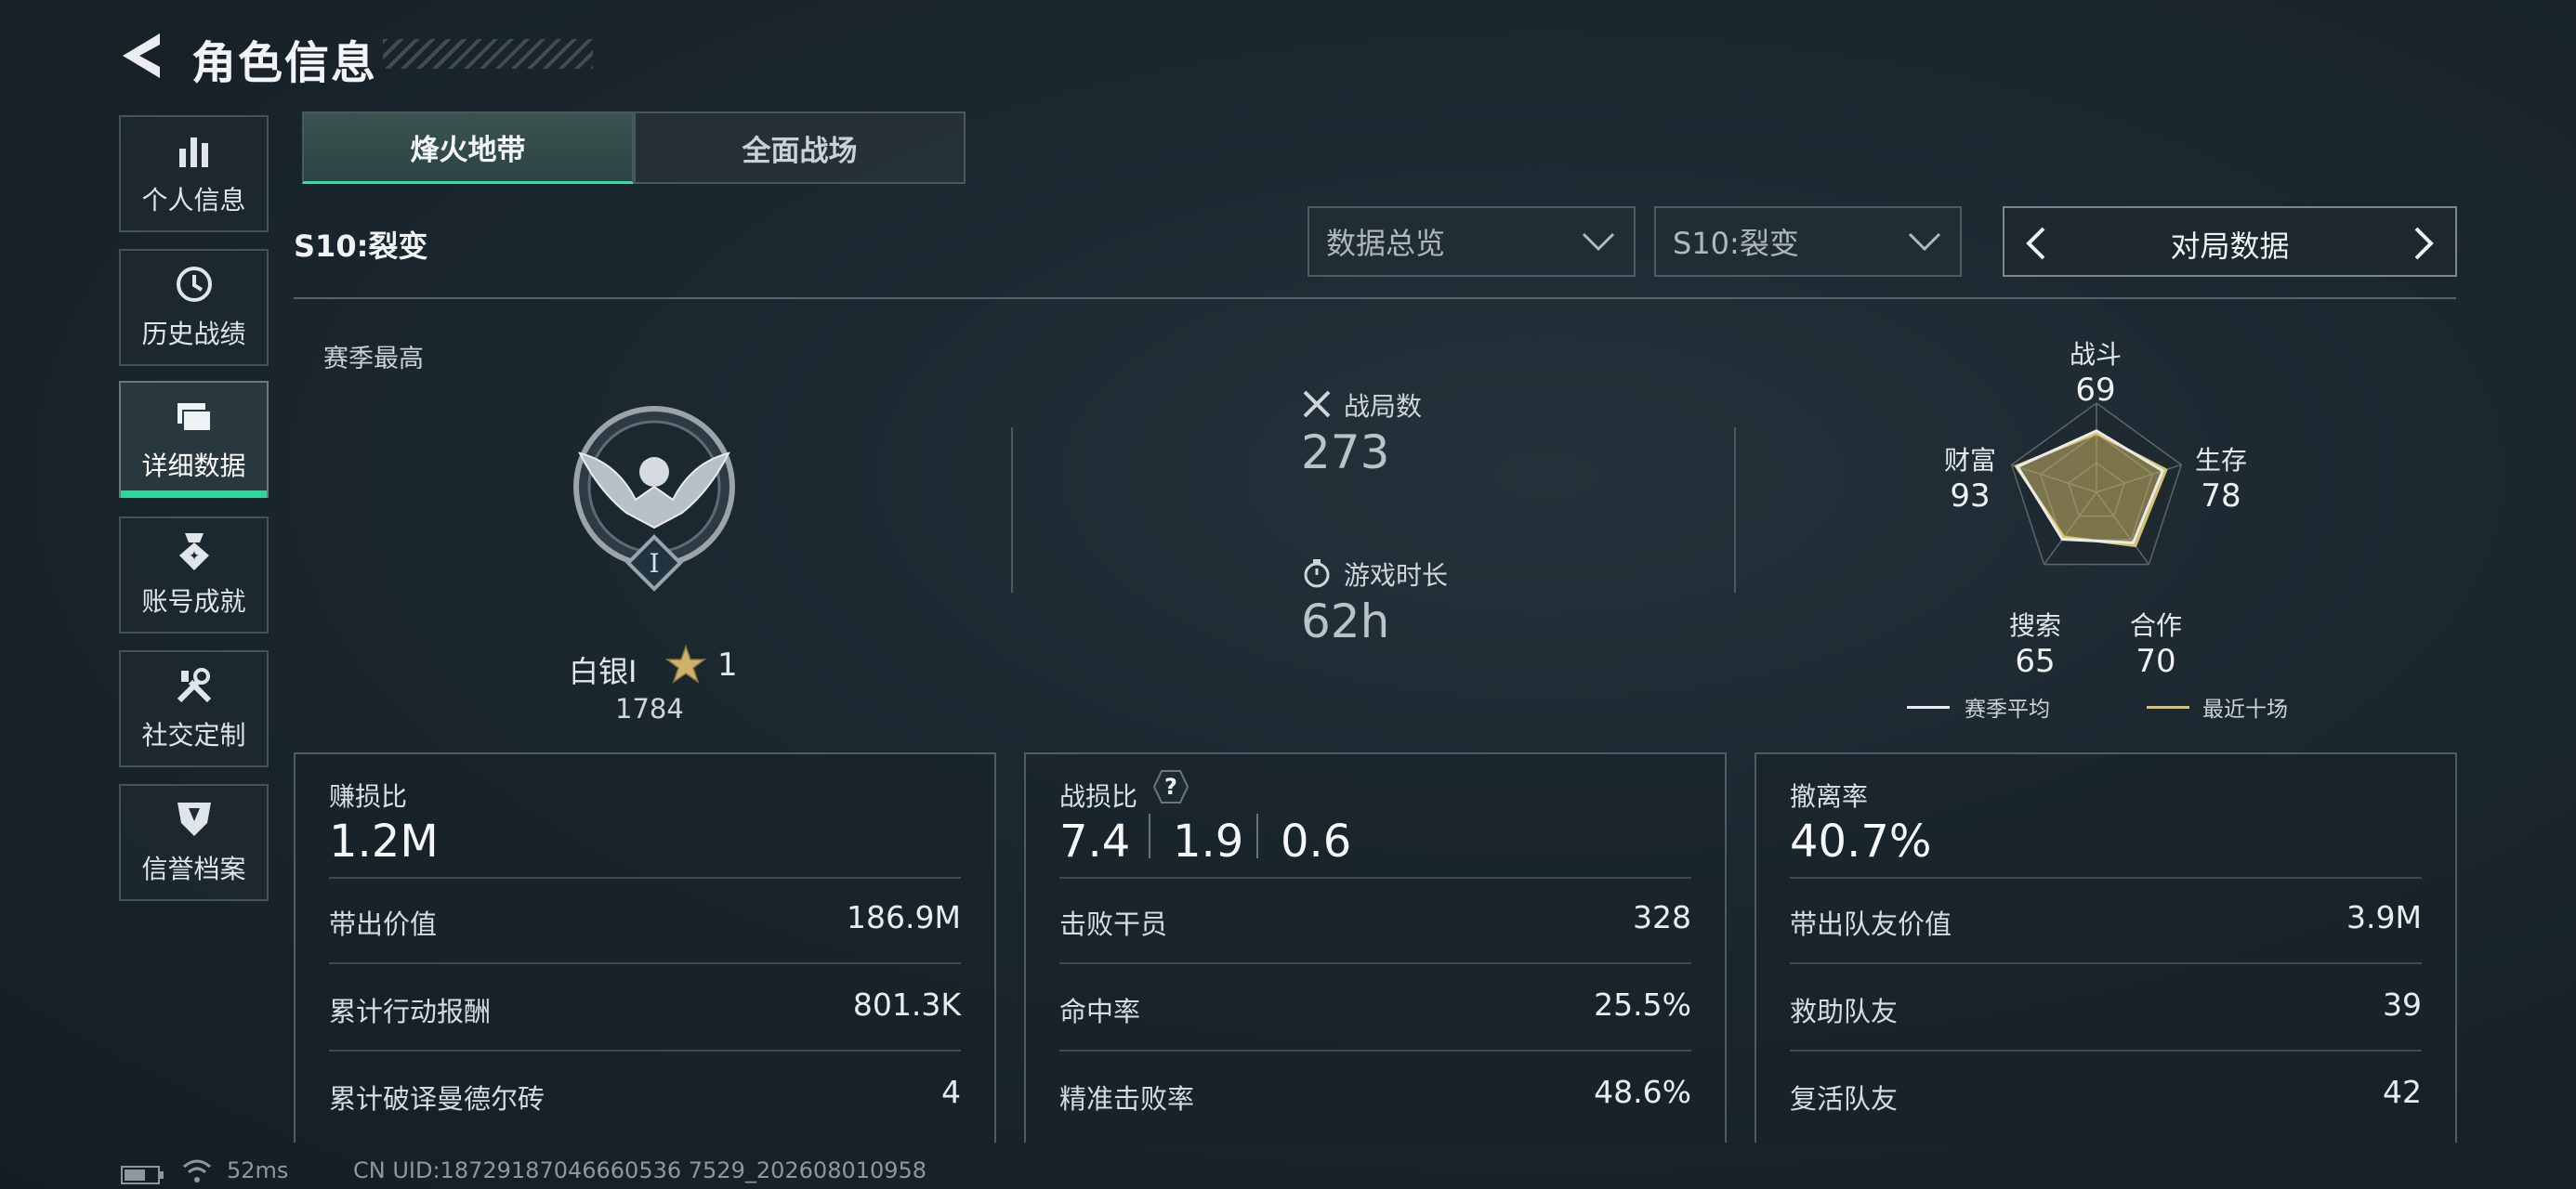 This screenshot has width=2576, height=1189. Describe the element at coordinates (194, 575) in the screenshot. I see `sidebar-item-achievements: ✦ 账号成就` at that location.